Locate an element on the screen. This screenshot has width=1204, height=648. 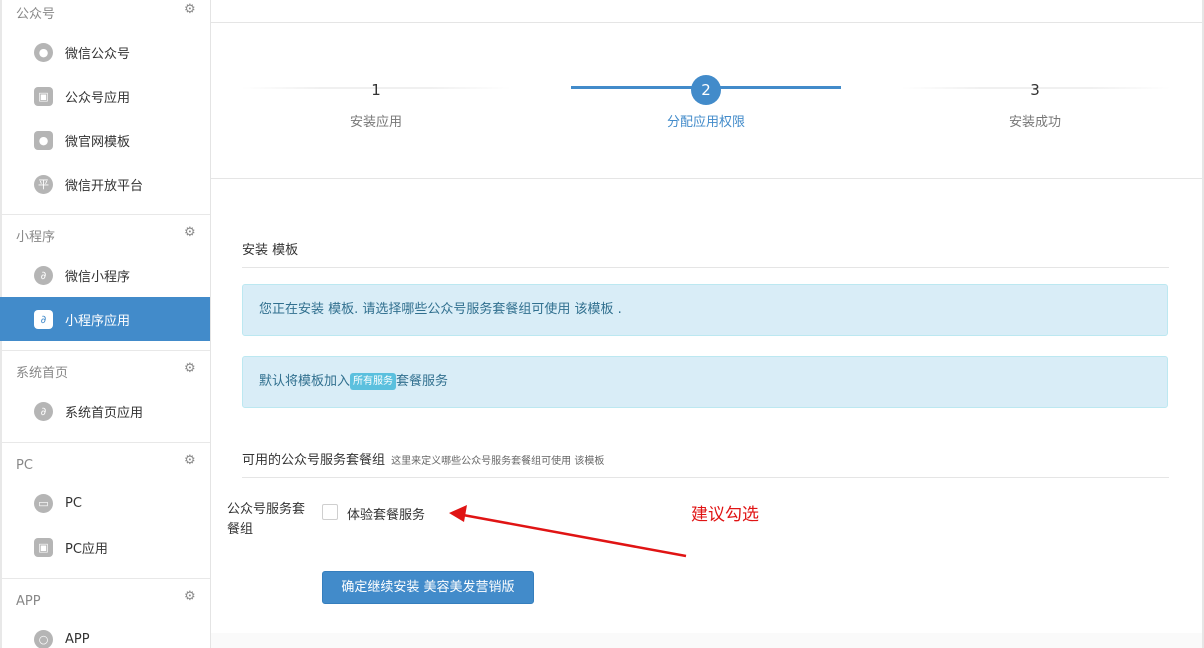
sidebar-item-pc-apps: ▣ PC应用 is located at coordinates (105, 547).